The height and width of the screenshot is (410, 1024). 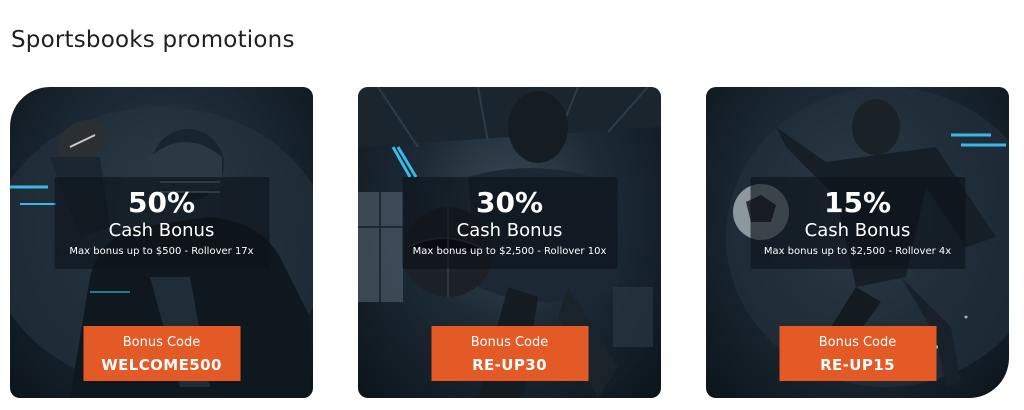 What do you see at coordinates (509, 353) in the screenshot?
I see `bonus-code-button-re-up30: Bonus Code RE-UP30` at bounding box center [509, 353].